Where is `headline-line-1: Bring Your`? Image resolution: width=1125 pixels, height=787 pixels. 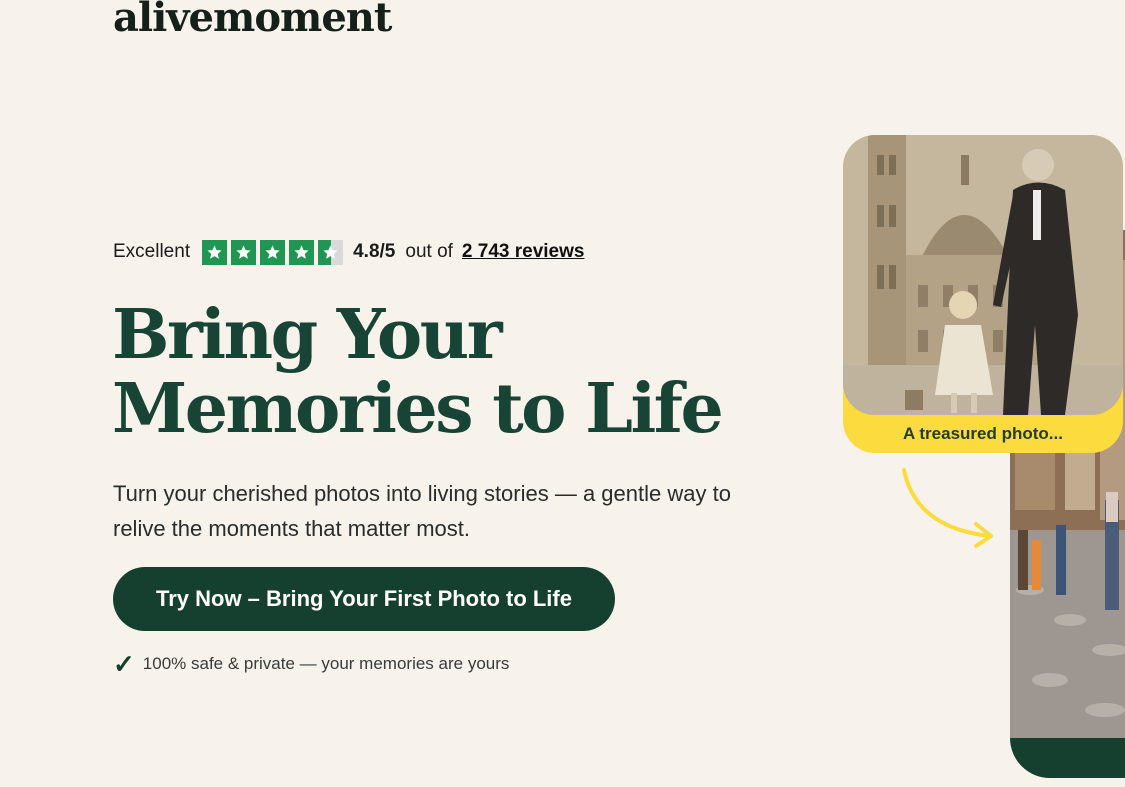 headline-line-1: Bring Your is located at coordinates (307, 335).